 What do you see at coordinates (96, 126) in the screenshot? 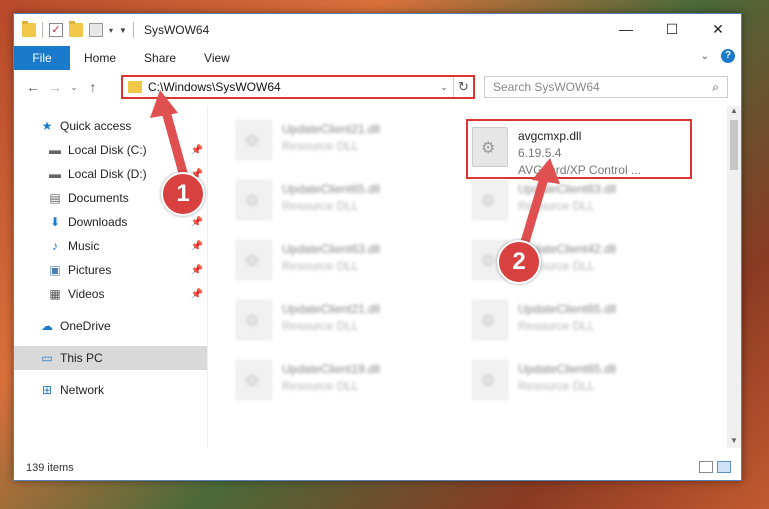
I see `sidebar-item-label: Quick access` at bounding box center [96, 126].